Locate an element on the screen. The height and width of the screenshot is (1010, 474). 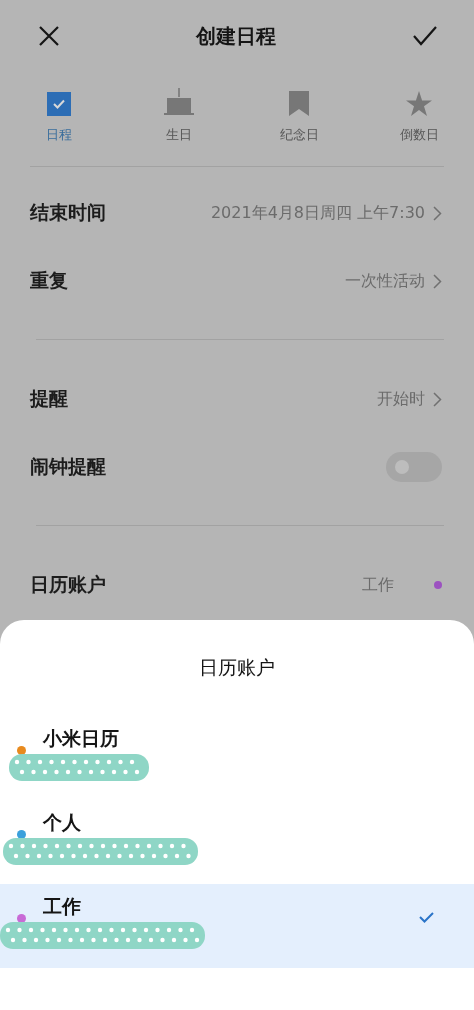
close-icon is located at coordinates (49, 36).